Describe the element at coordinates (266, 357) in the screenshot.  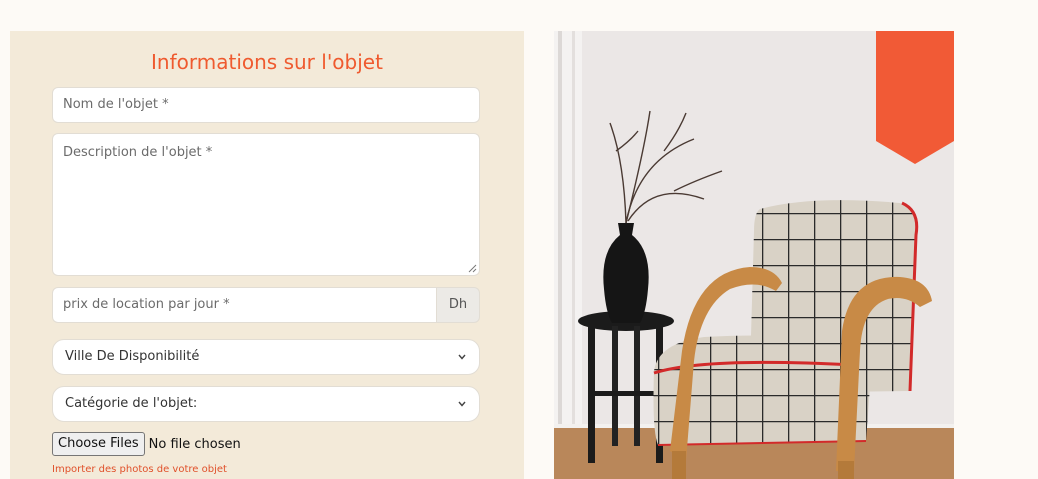
I see `city-select: Ville De Disponibilité` at that location.